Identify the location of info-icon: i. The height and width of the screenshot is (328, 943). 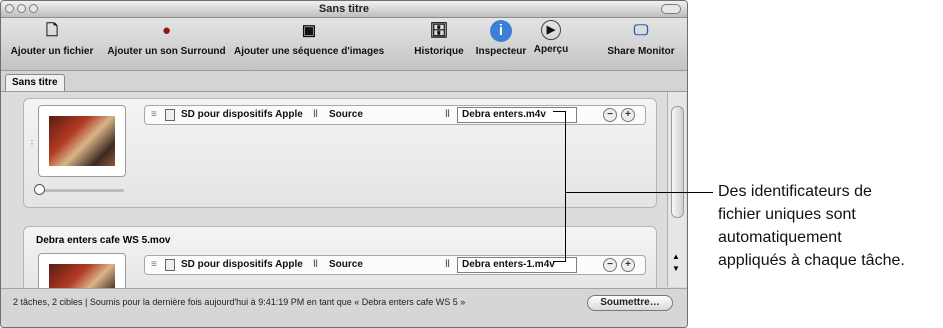
(501, 31).